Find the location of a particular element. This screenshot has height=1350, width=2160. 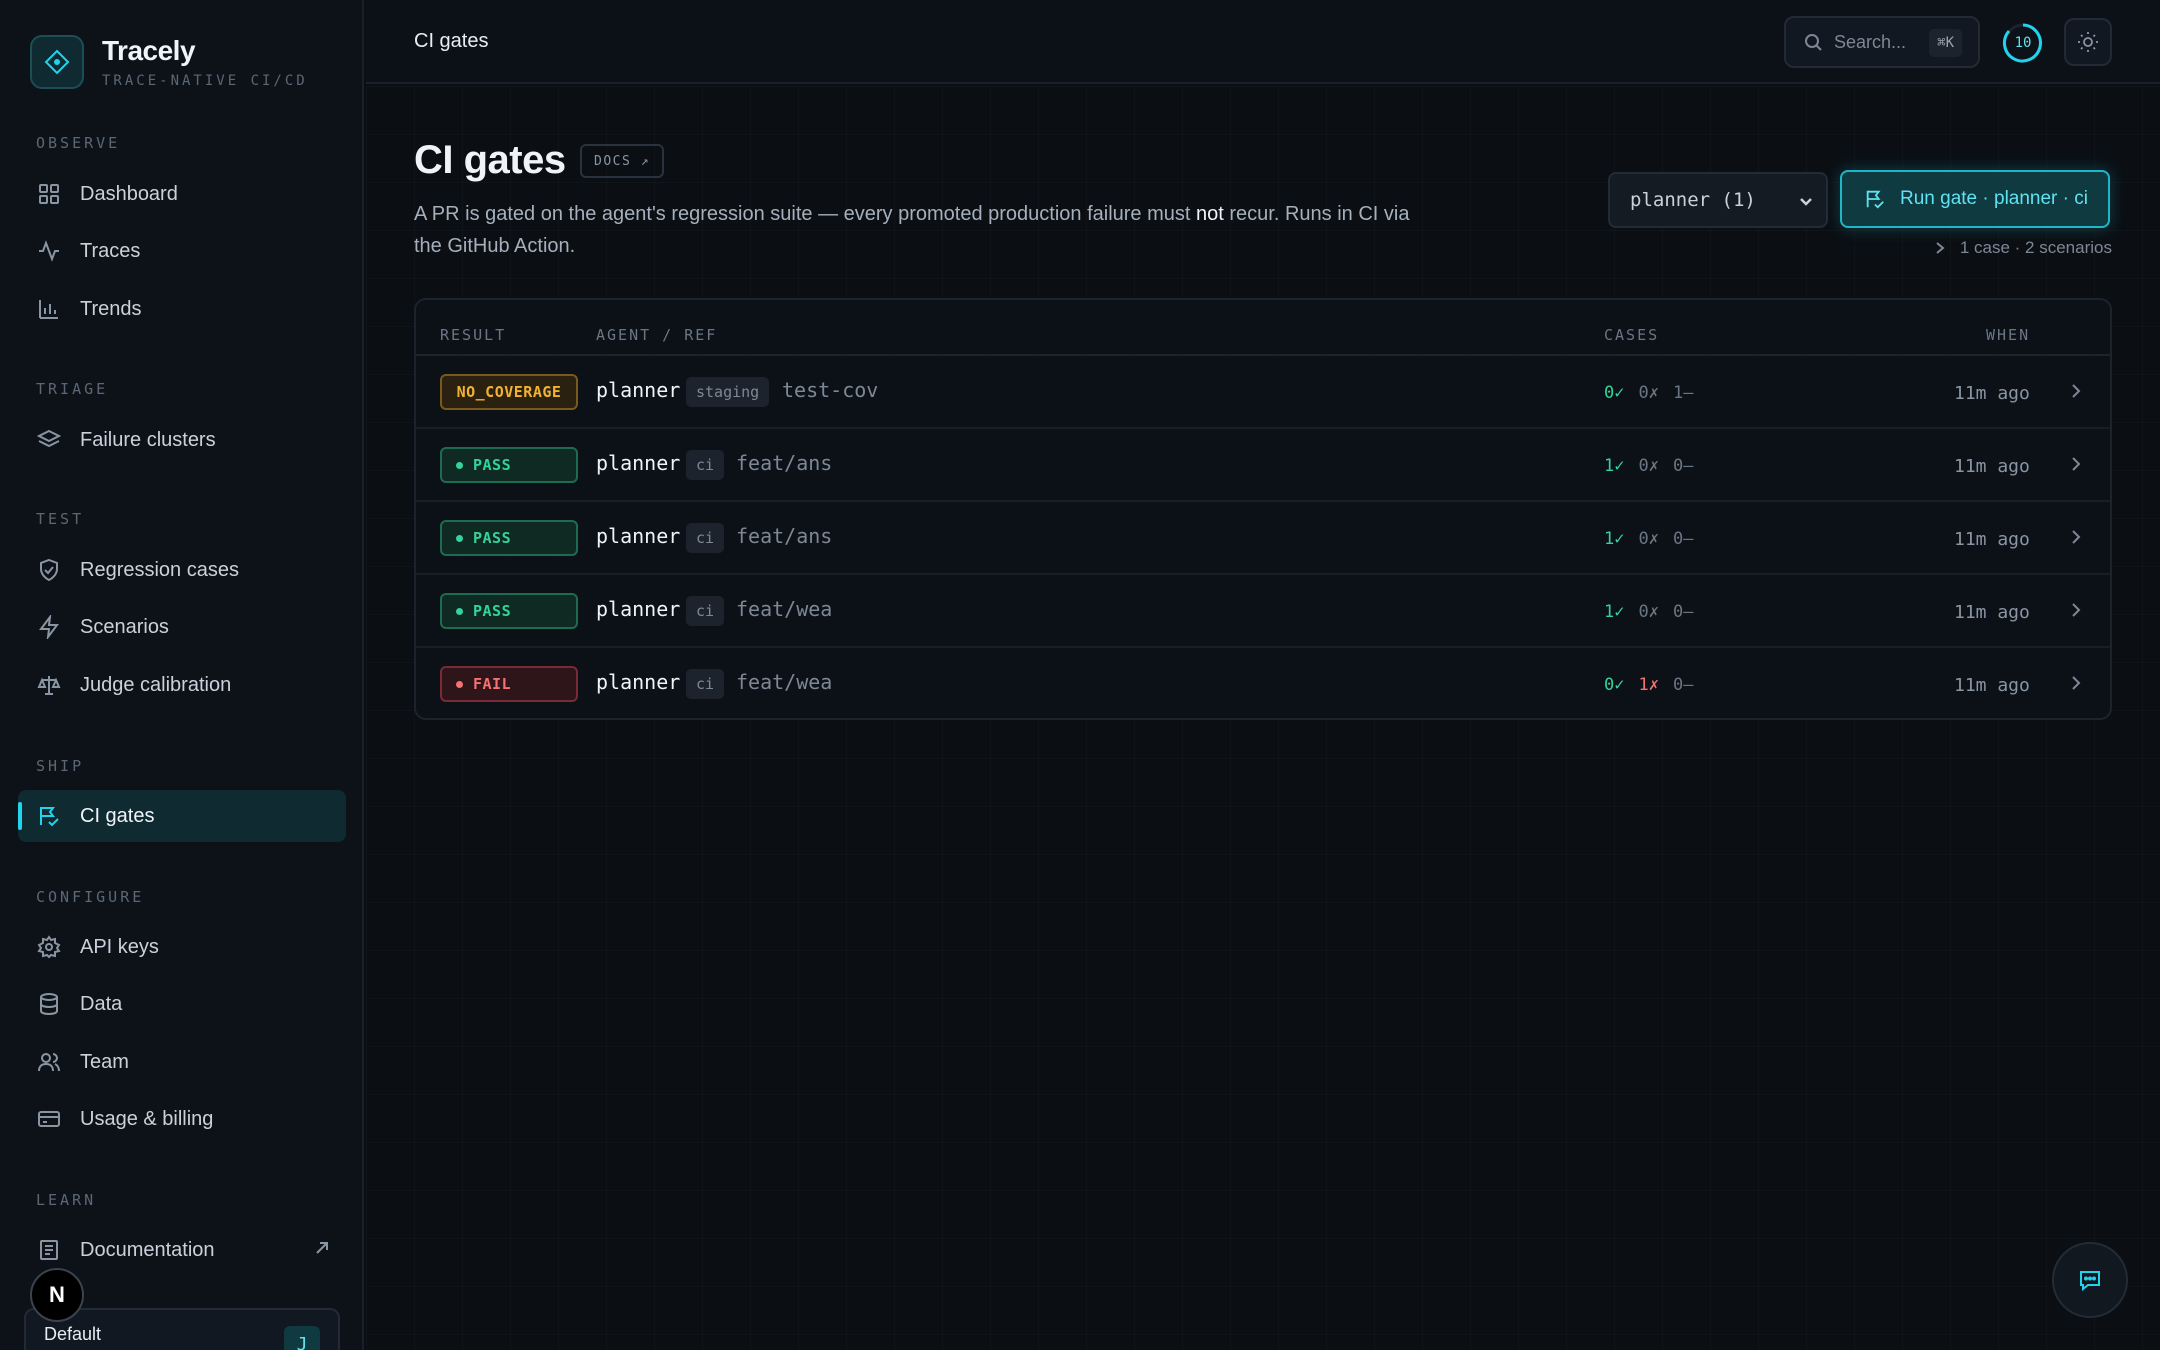

chevron-down-icon is located at coordinates (1806, 203).